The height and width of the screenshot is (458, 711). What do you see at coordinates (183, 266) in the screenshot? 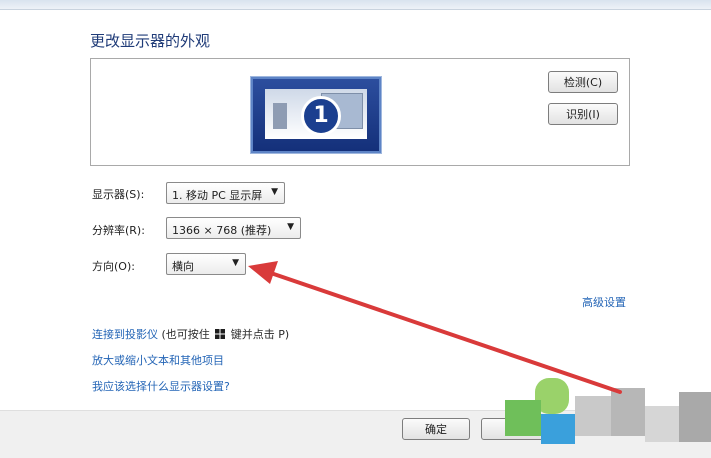
I see `orientation-select-value: 横向` at bounding box center [183, 266].